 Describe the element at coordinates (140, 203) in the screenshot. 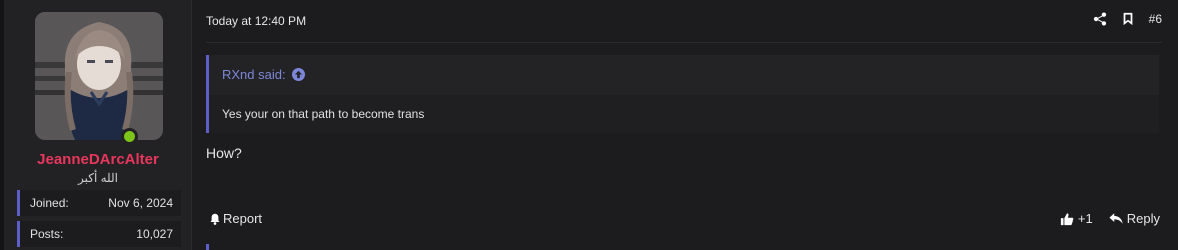

I see `stat-value: Nov 6, 2024` at that location.